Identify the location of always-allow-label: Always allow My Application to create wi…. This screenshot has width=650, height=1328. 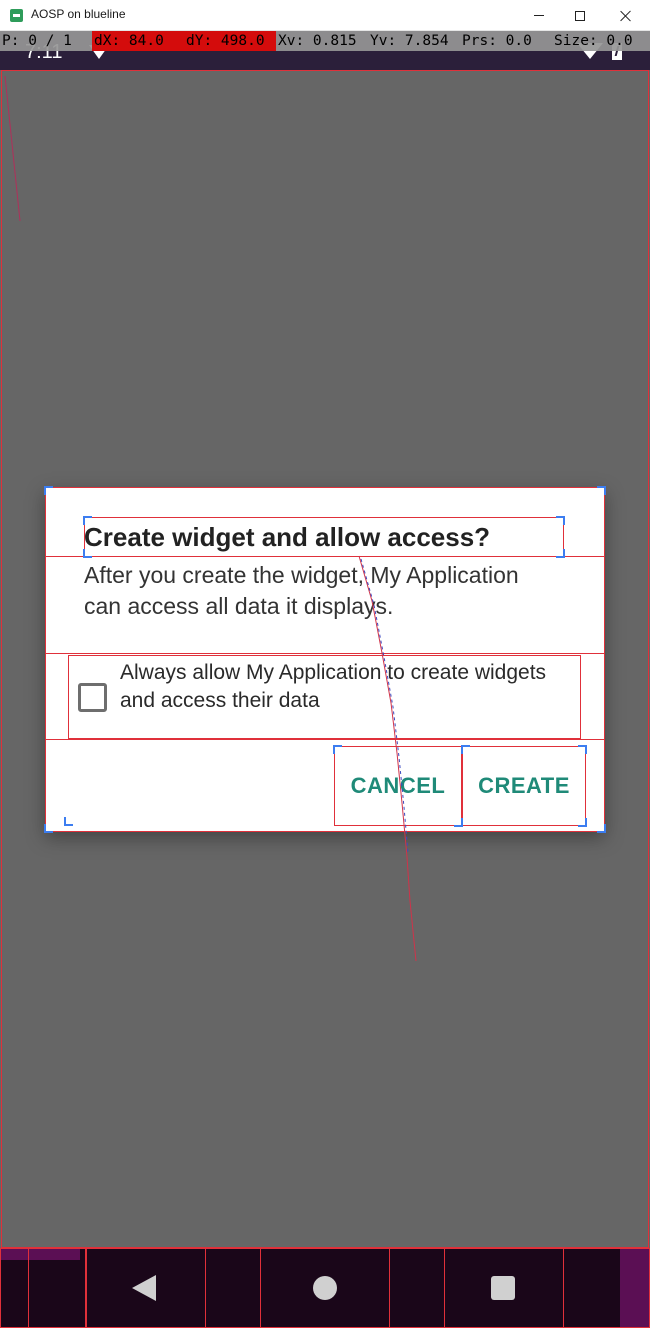
(333, 686).